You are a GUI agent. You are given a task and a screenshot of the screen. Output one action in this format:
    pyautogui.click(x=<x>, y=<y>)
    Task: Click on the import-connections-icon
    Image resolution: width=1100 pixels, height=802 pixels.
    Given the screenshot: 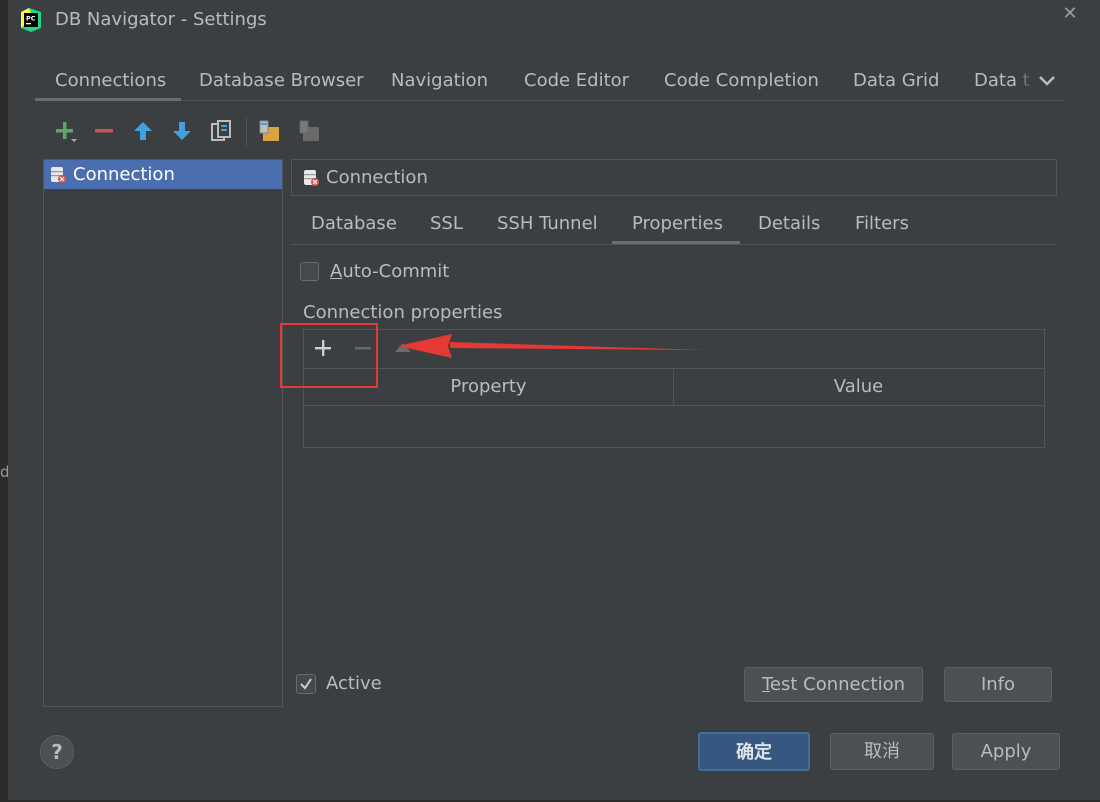 What is the action you would take?
    pyautogui.click(x=270, y=131)
    